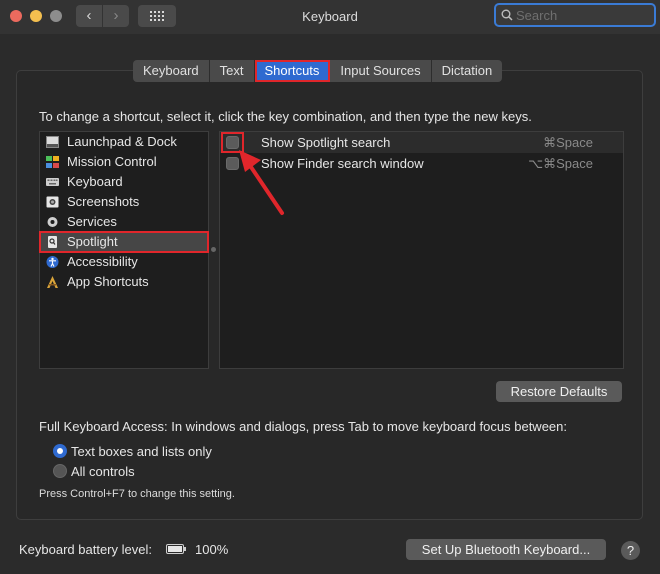 Image resolution: width=660 pixels, height=574 pixels. What do you see at coordinates (108, 281) in the screenshot?
I see `category-label: App Shortcuts` at bounding box center [108, 281].